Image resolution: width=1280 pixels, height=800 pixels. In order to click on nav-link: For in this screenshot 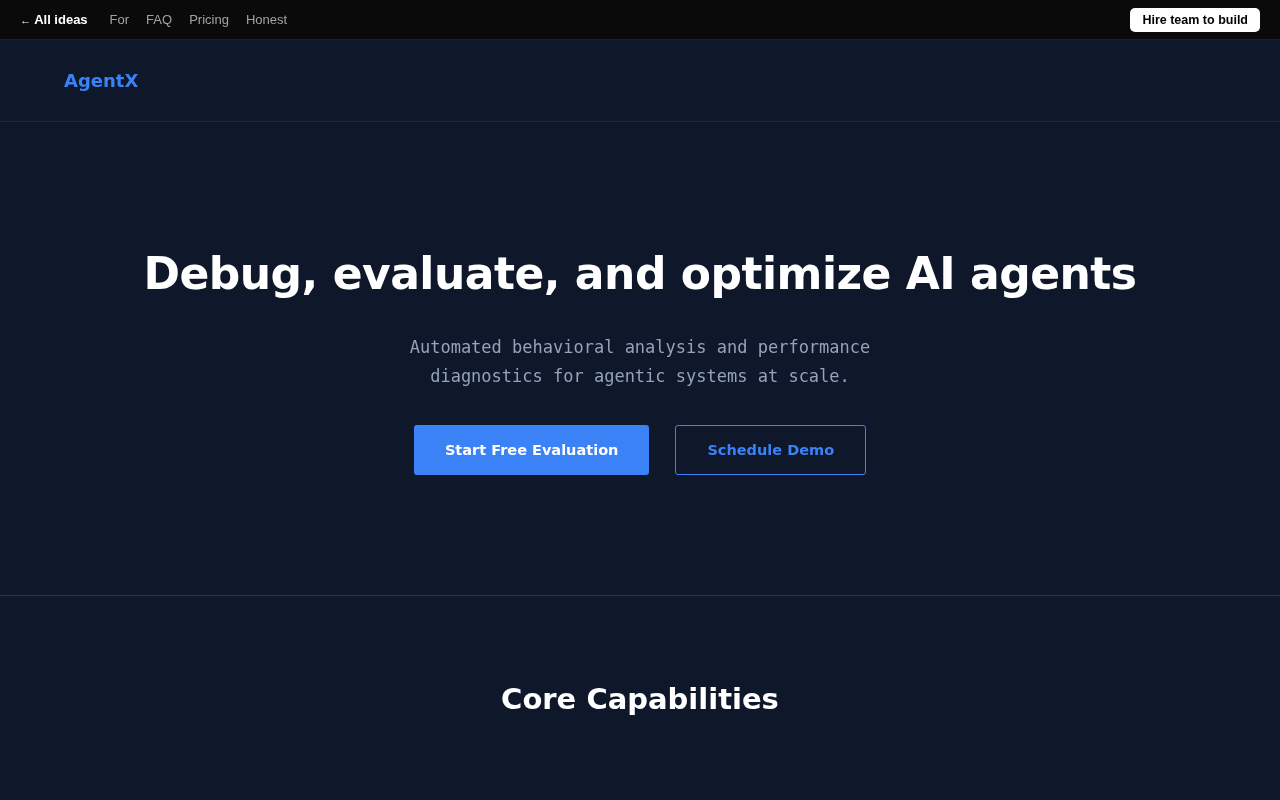, I will do `click(119, 19)`.